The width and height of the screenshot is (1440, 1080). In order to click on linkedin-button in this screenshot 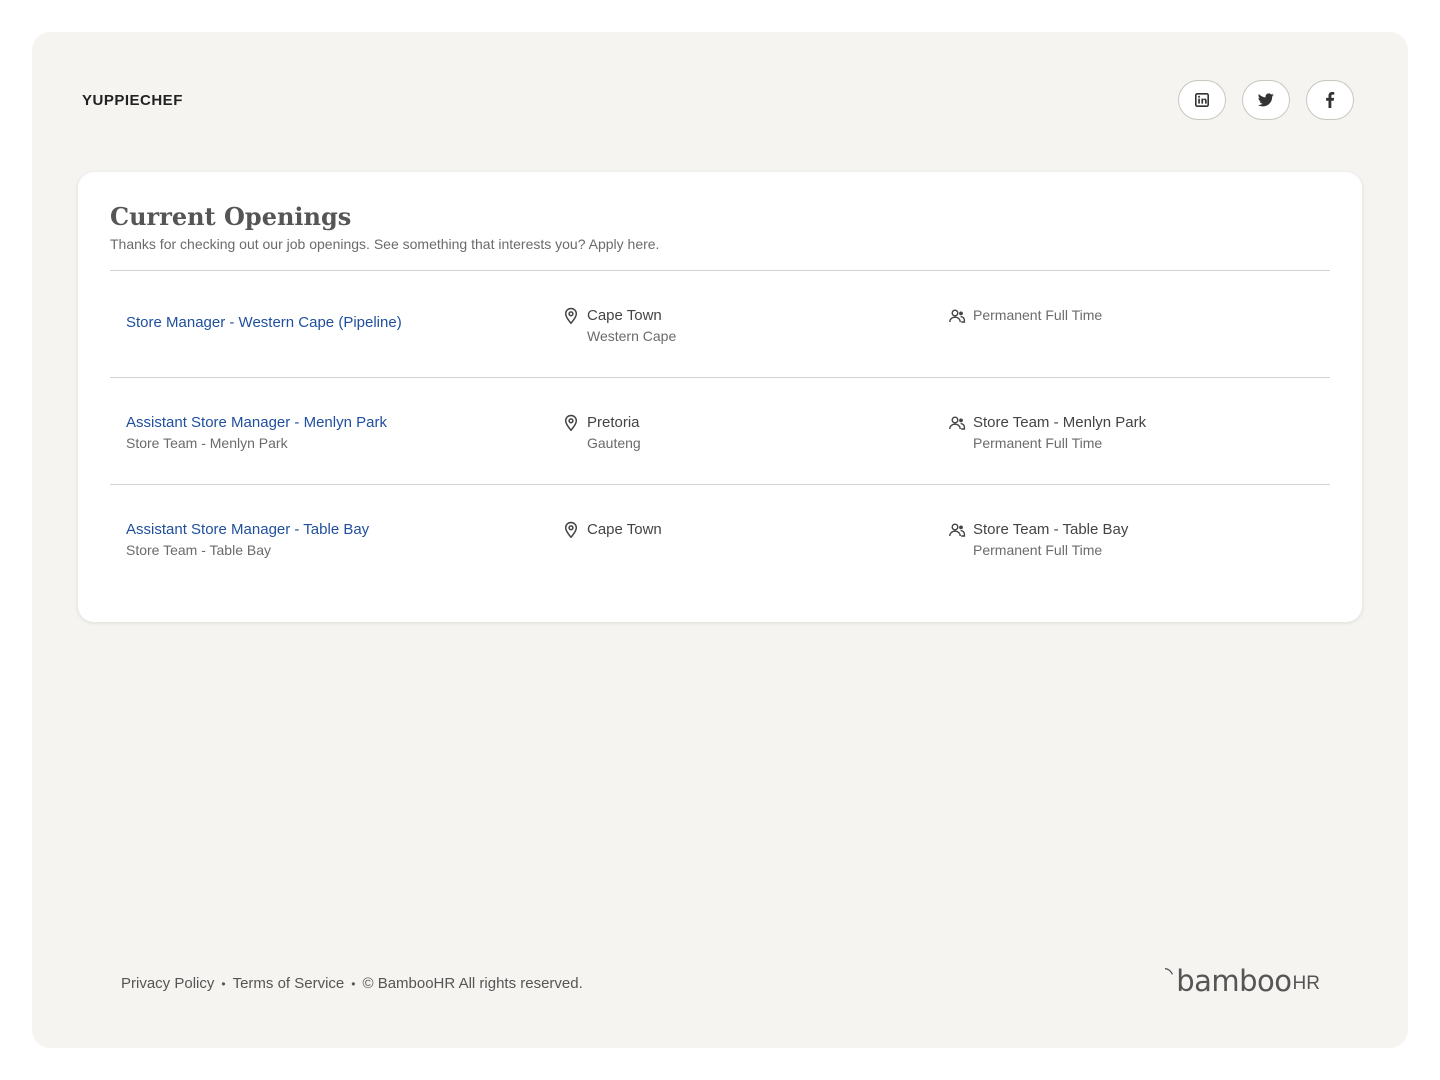, I will do `click(1202, 100)`.